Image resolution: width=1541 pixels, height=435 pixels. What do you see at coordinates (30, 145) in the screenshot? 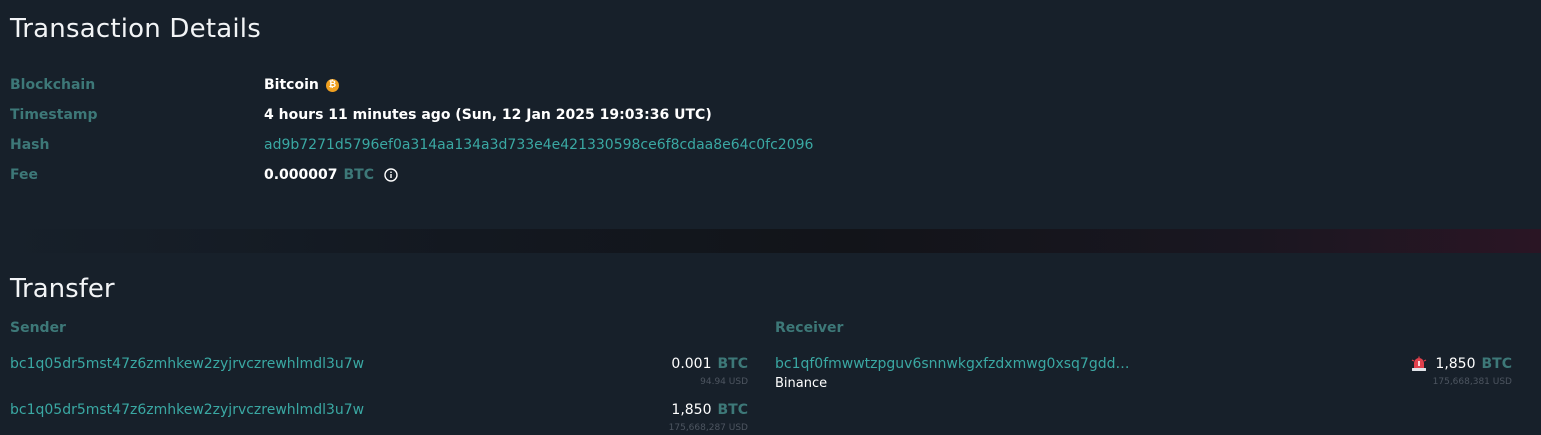
I see `hash-label: Hash` at bounding box center [30, 145].